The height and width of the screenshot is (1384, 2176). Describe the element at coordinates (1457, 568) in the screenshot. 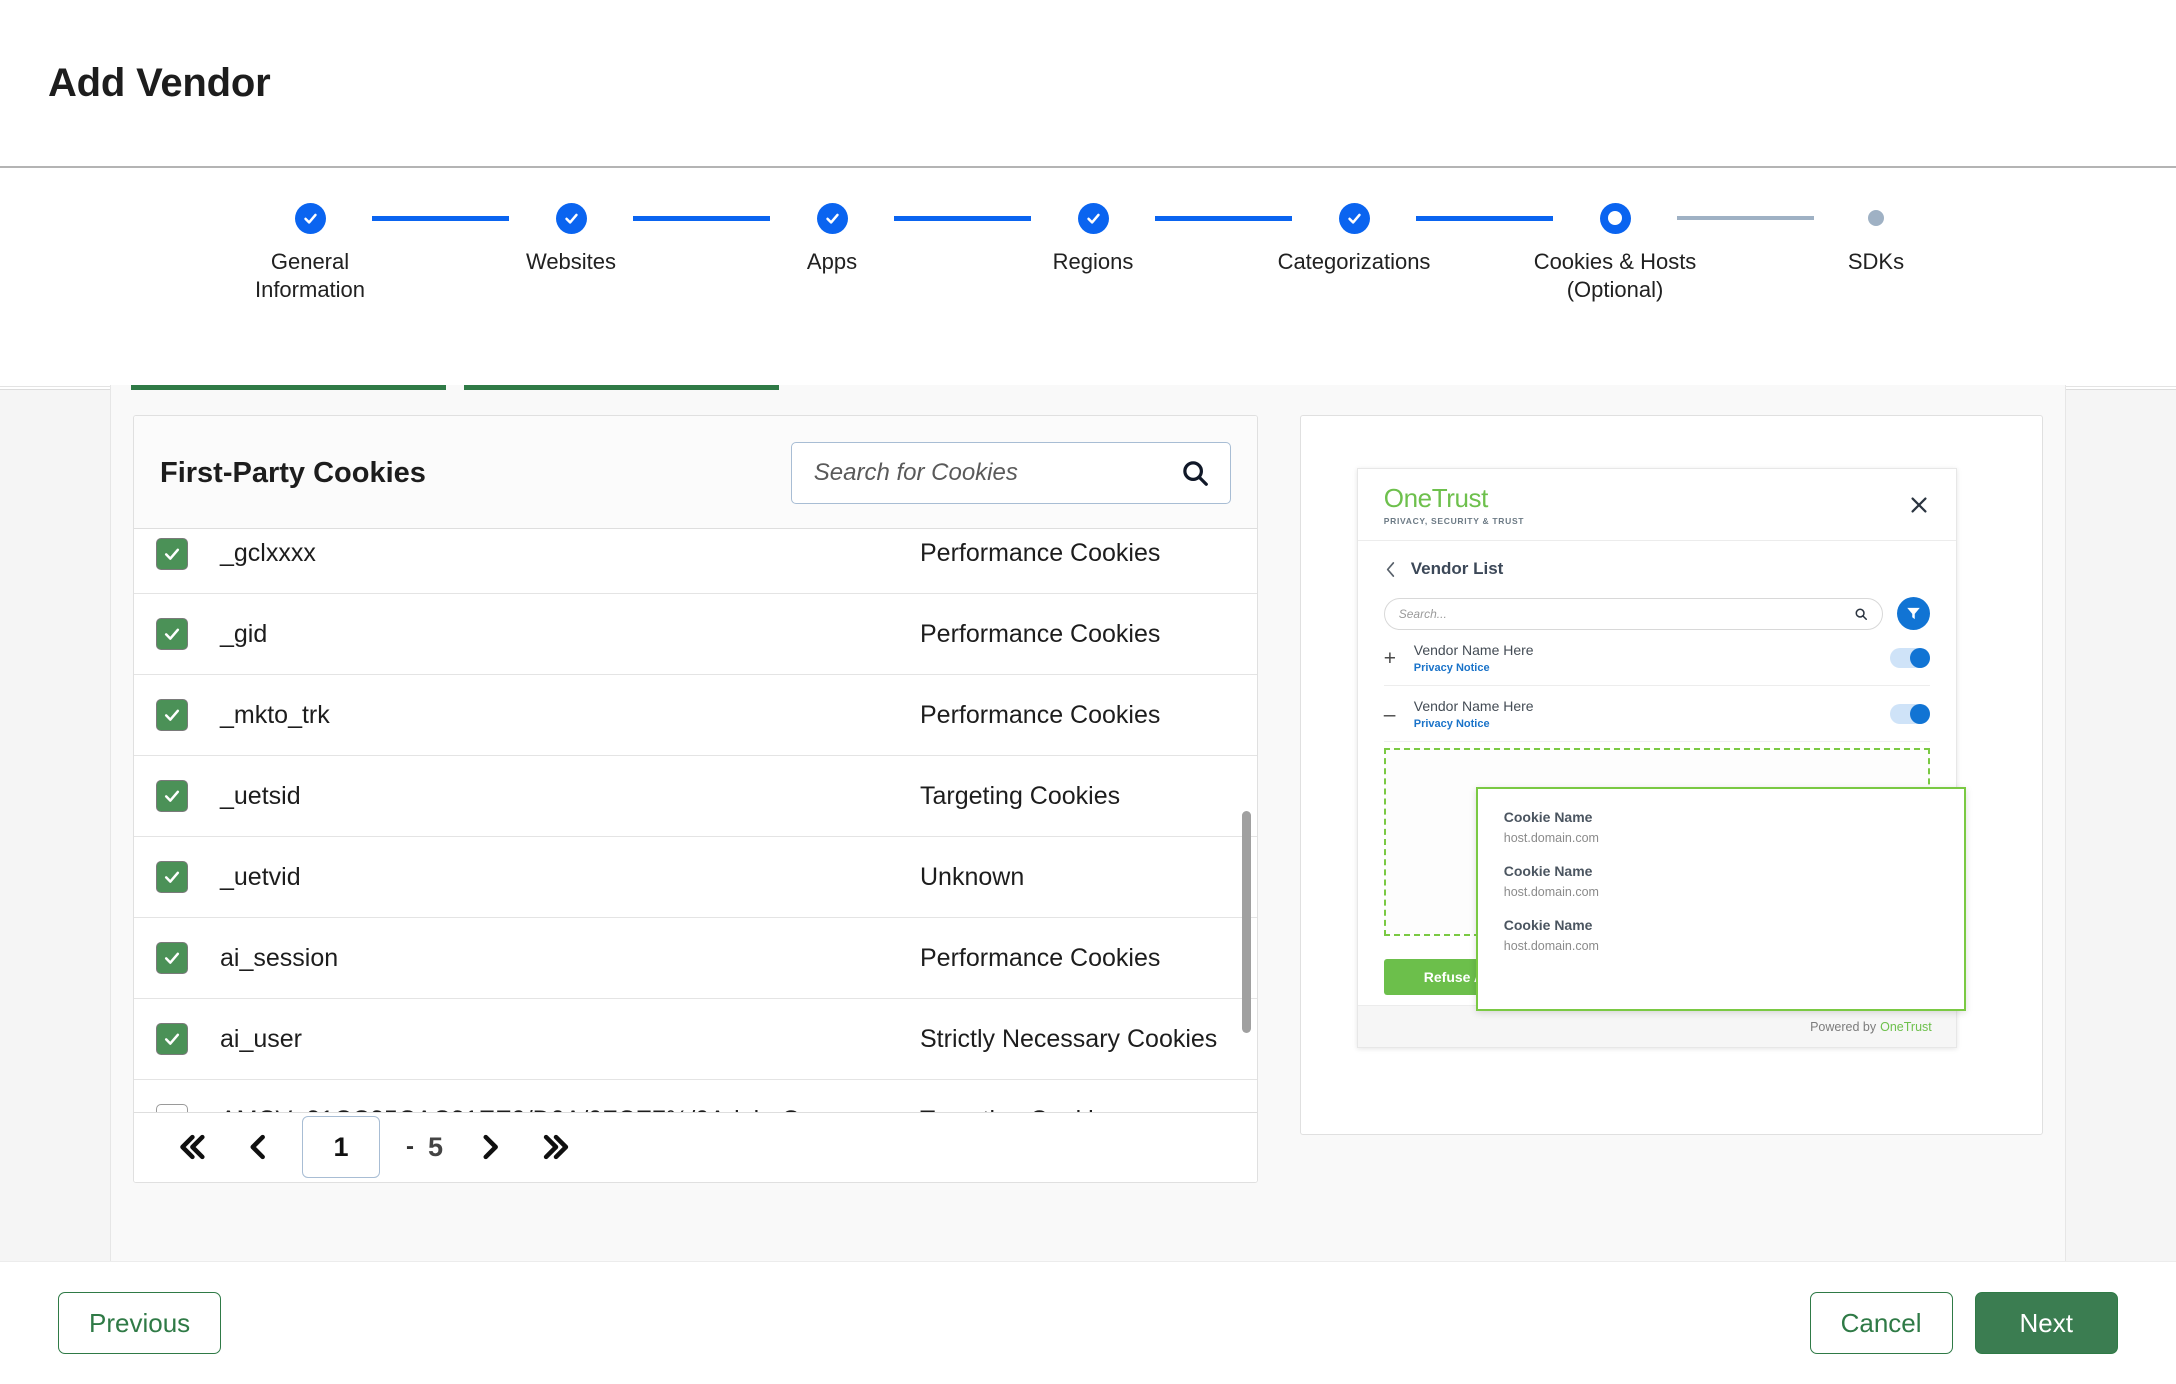

I see `vendor-list-title: Vendor List` at that location.